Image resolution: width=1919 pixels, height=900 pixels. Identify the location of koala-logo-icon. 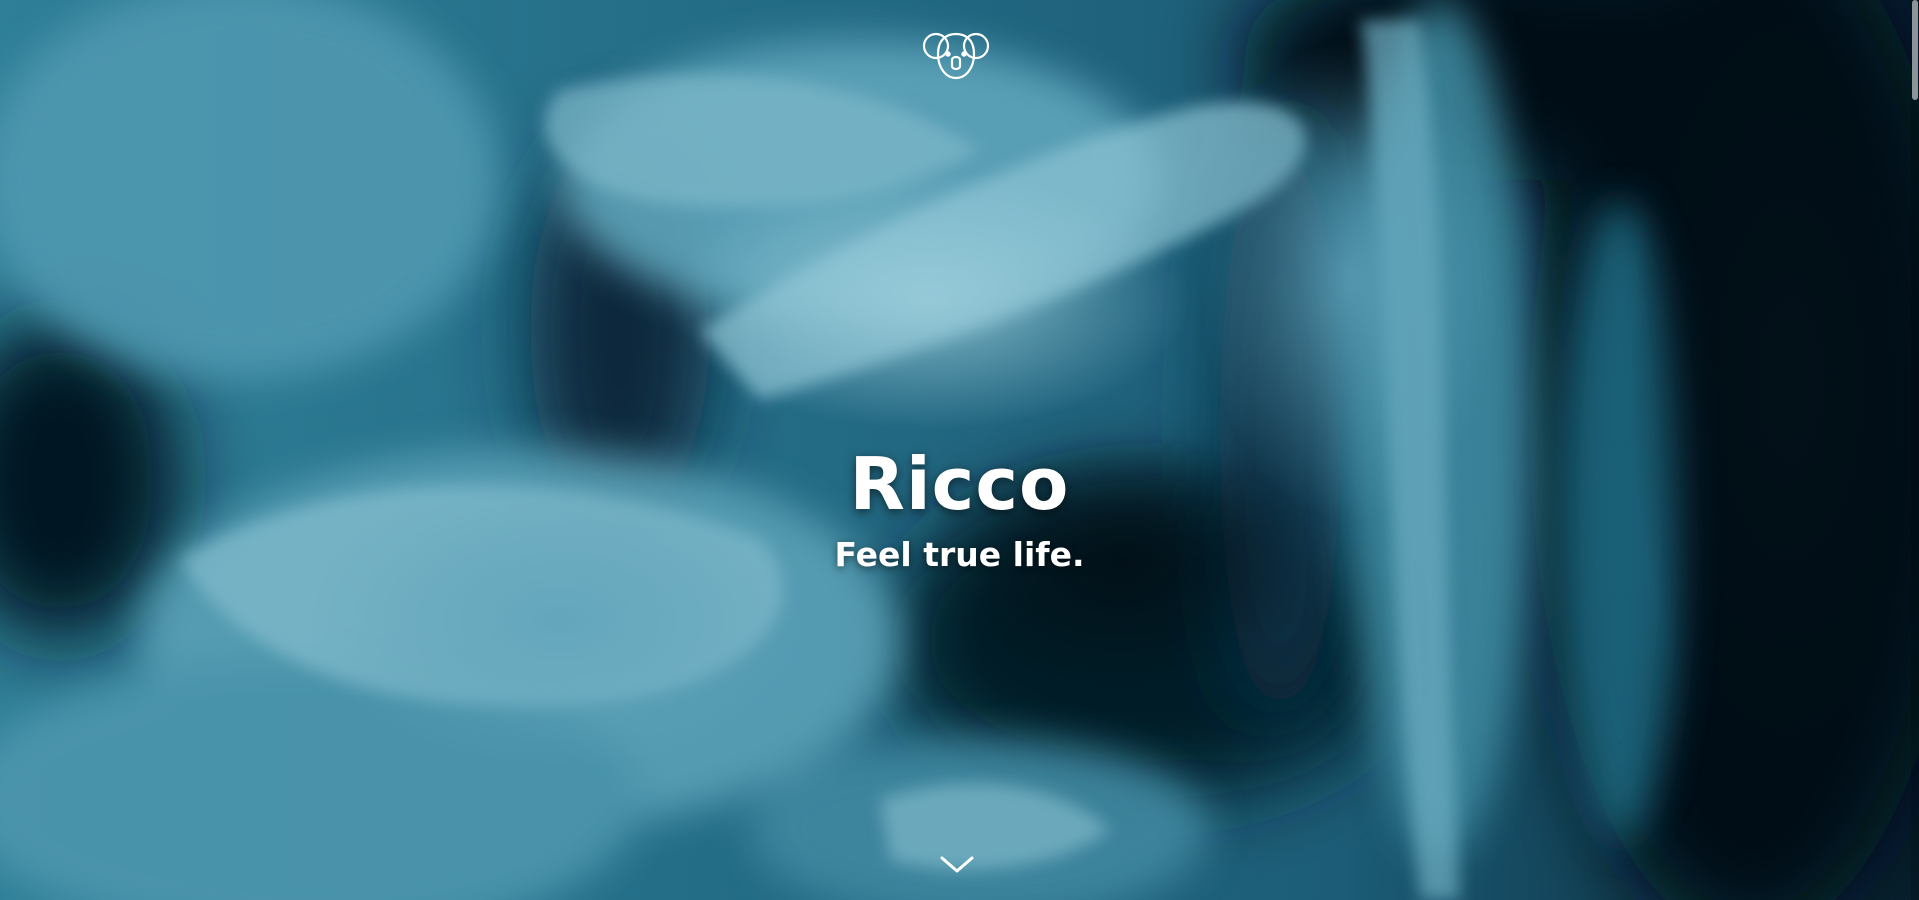
(956, 54).